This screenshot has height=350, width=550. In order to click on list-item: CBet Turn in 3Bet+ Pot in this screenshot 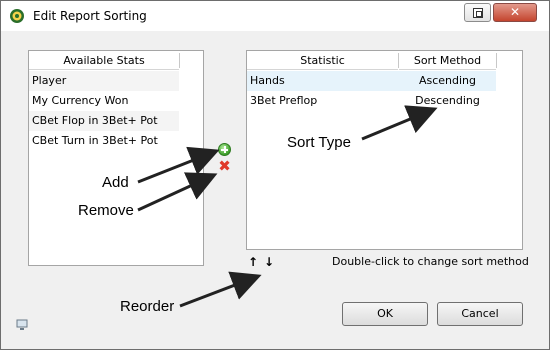, I will do `click(104, 141)`.